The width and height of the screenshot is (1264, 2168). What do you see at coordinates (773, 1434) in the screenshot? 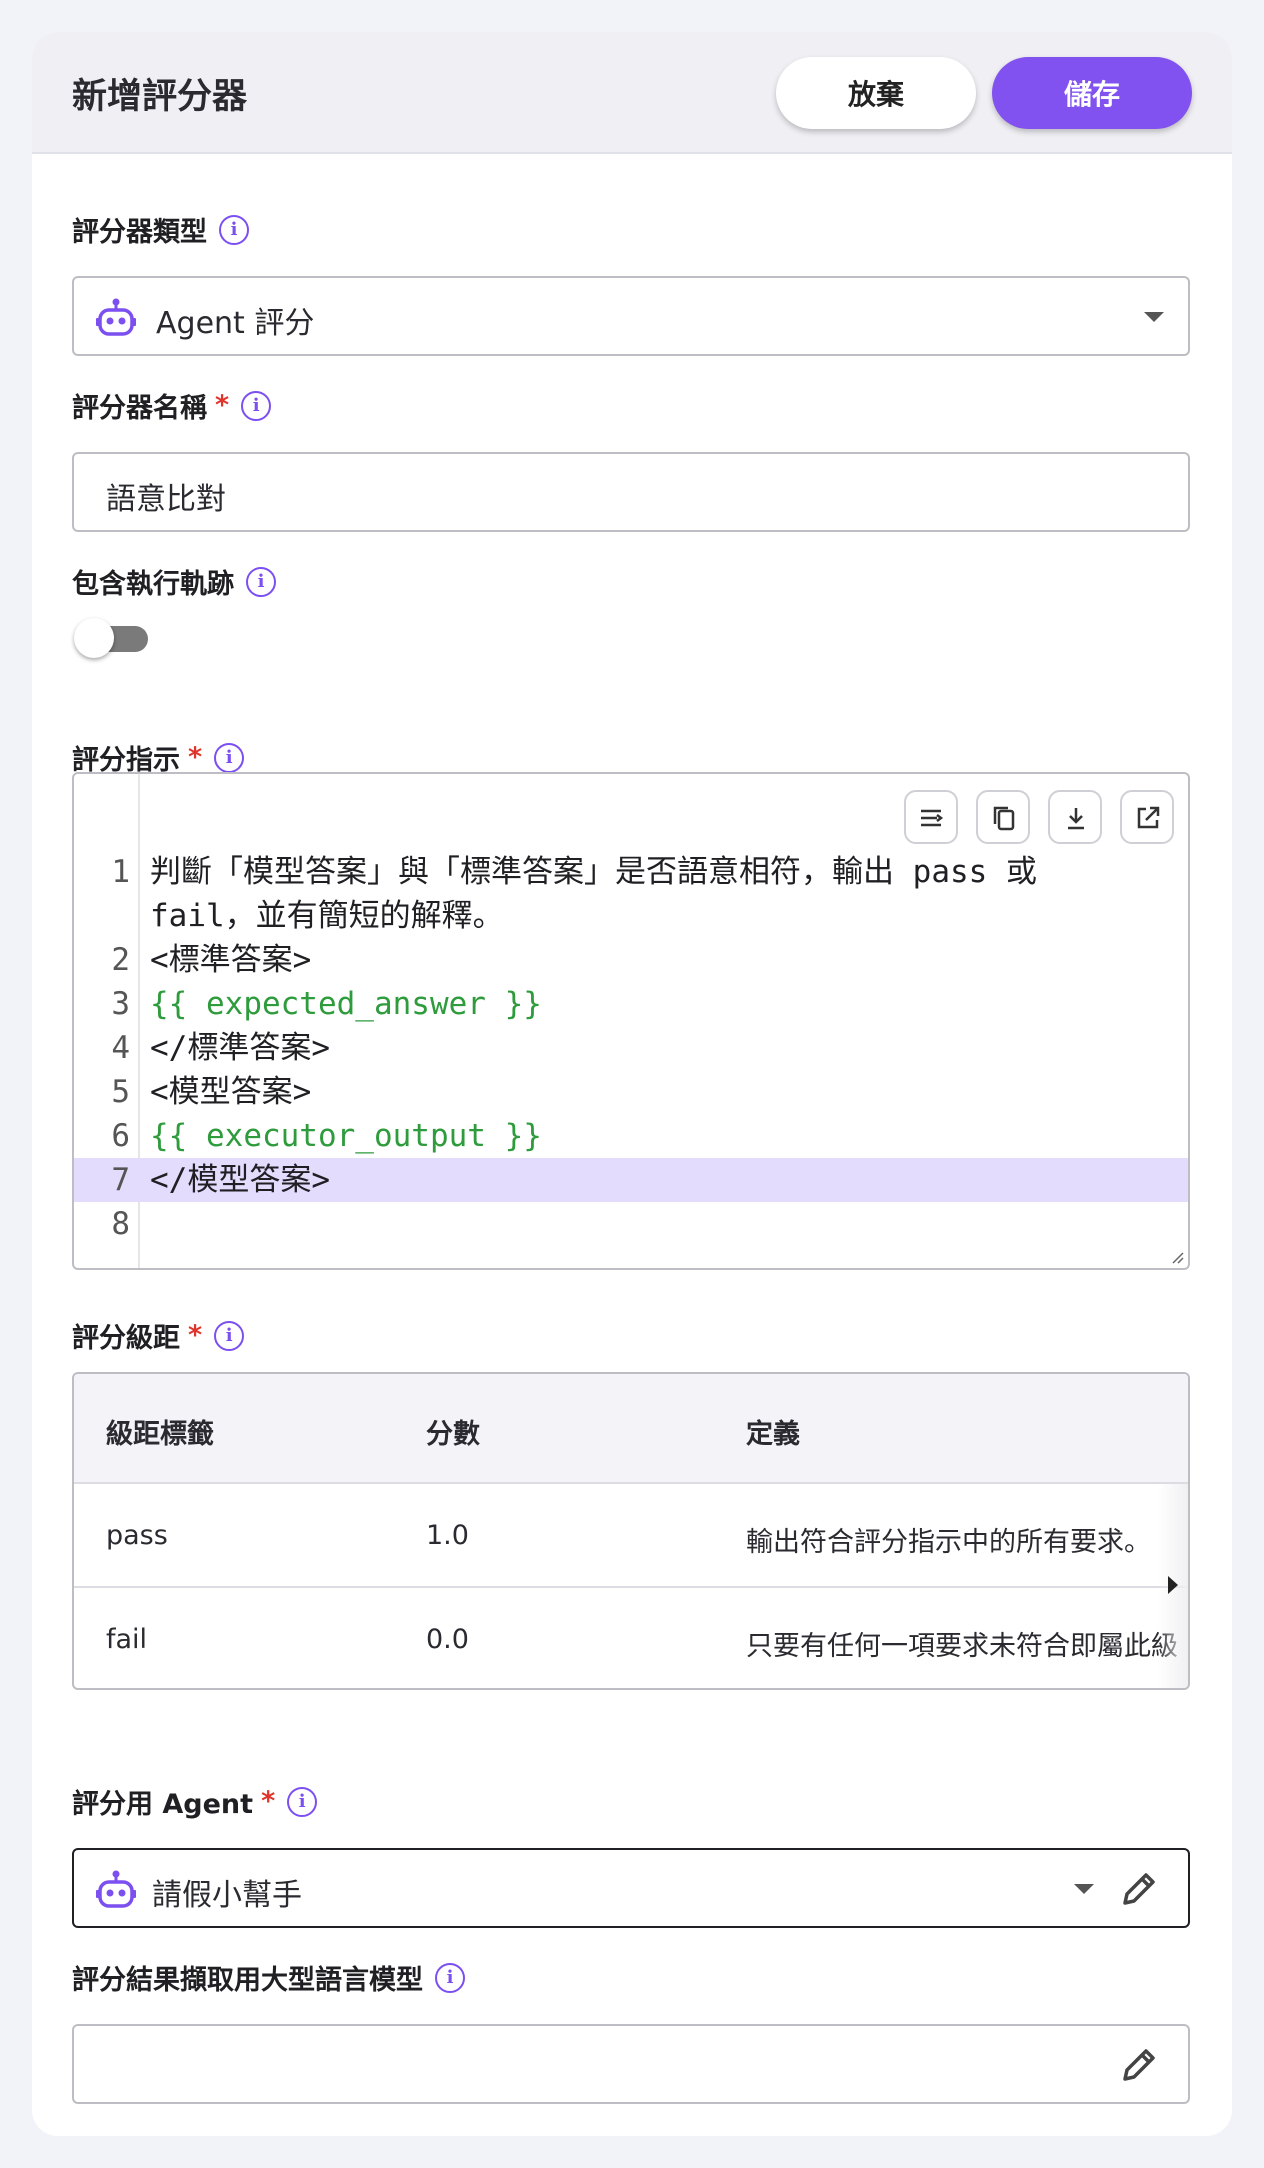
I see `column-header-definition: 定義` at bounding box center [773, 1434].